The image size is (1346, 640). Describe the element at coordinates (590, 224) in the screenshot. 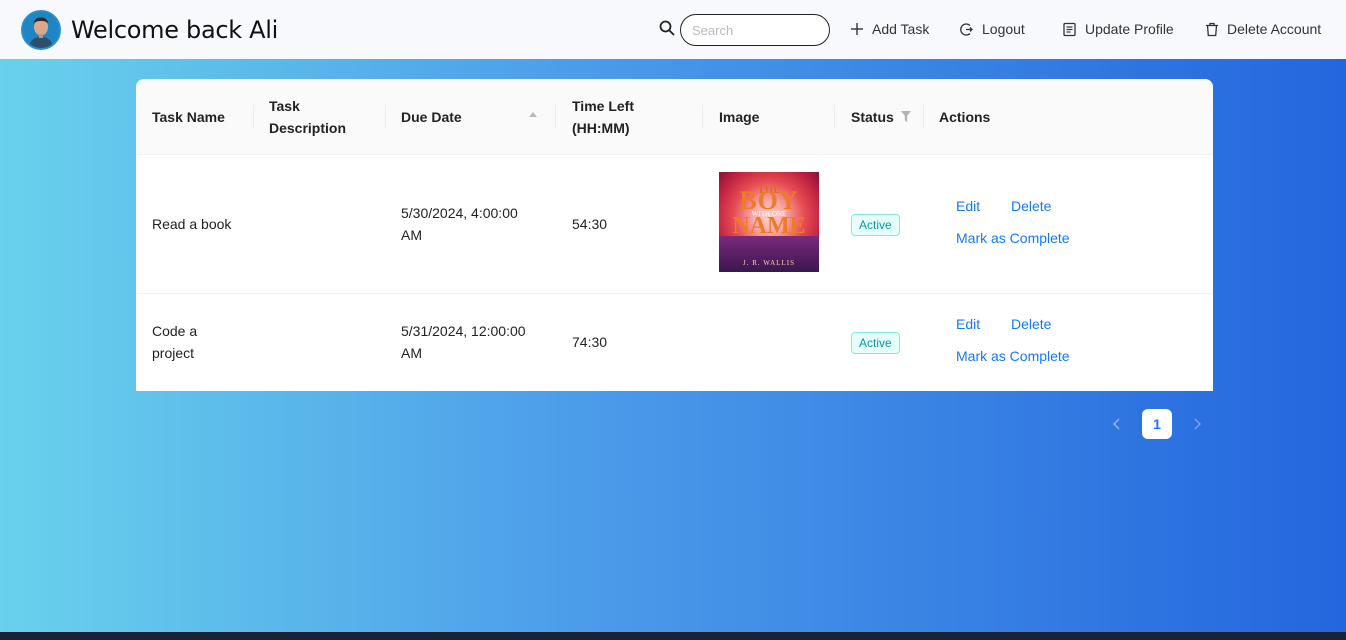

I see `time-left: 54:30` at that location.